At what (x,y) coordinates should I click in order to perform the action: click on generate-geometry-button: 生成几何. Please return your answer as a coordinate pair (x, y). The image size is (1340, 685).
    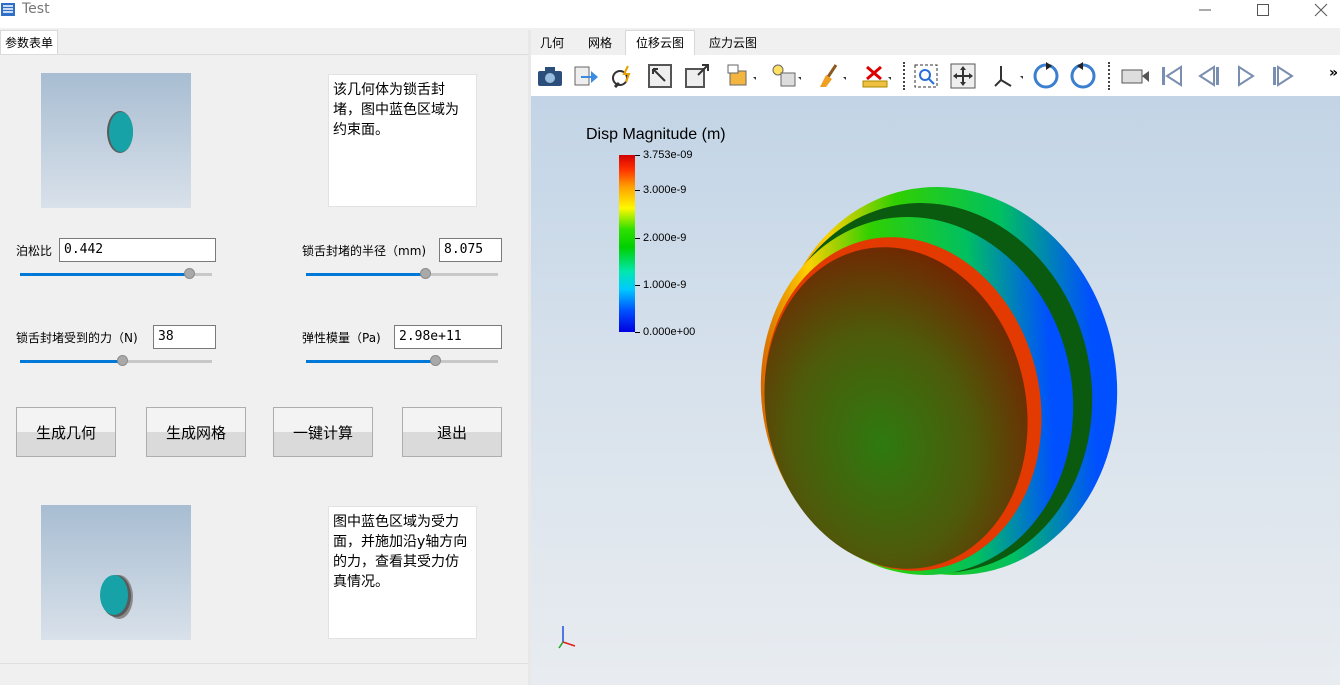
    Looking at the image, I should click on (66, 432).